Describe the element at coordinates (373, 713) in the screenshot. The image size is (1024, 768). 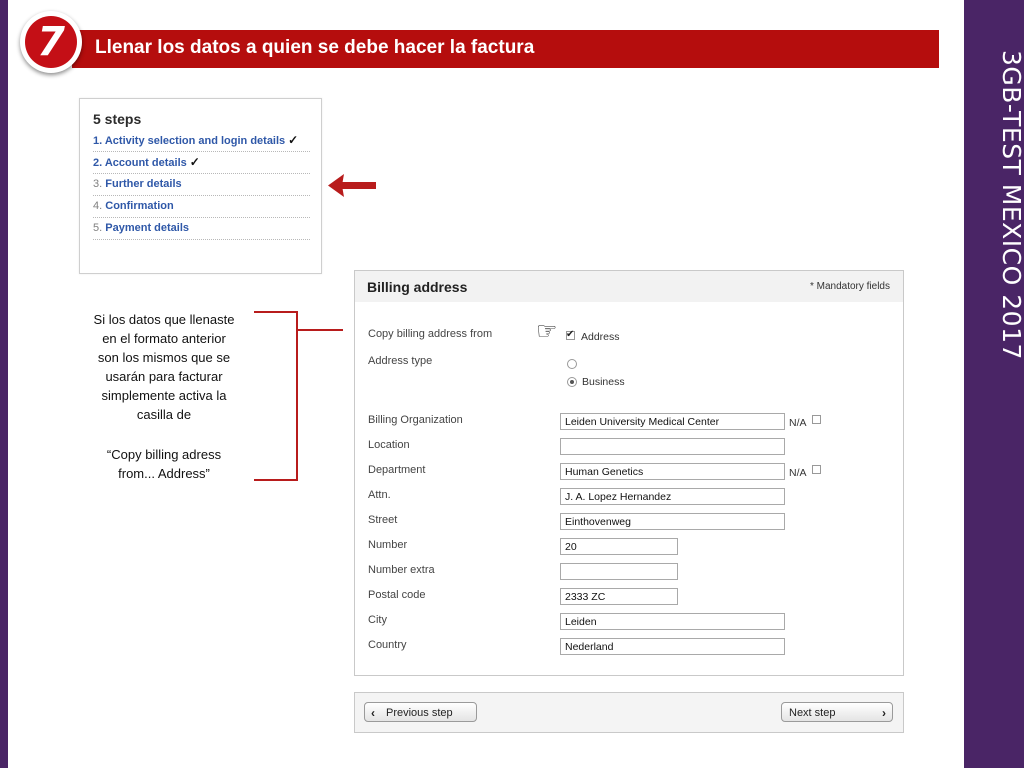
I see `chevron-left-icon: ‹` at that location.